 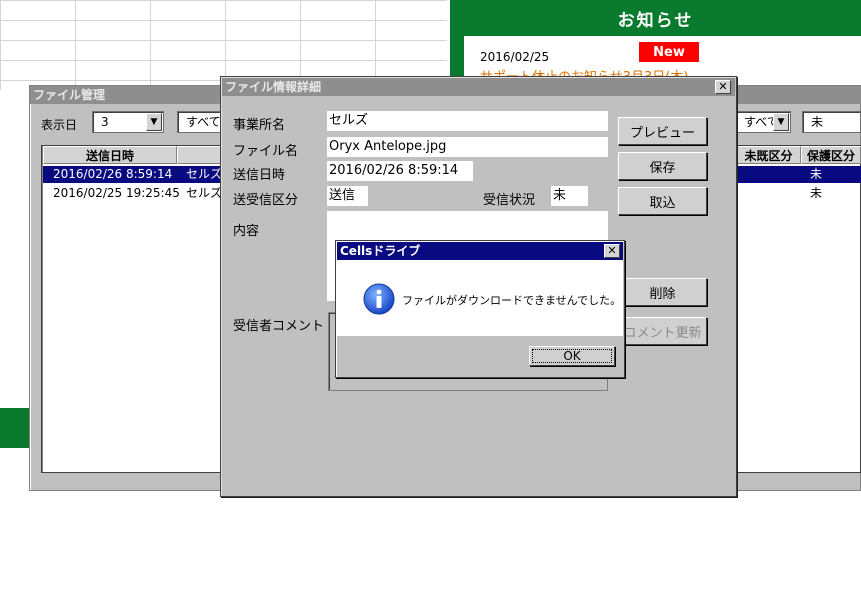 I want to click on receive-status-label: 受信状況, so click(x=509, y=200).